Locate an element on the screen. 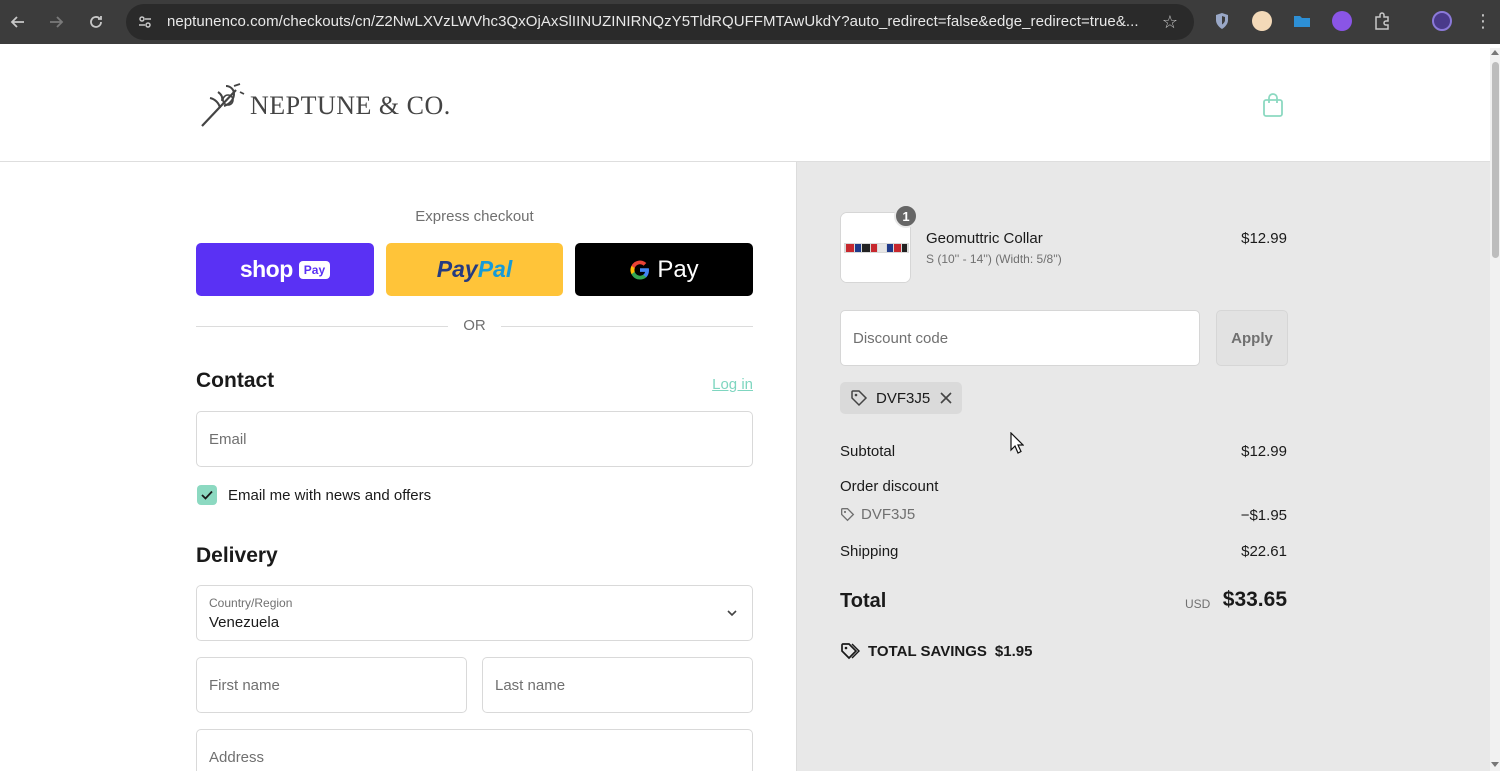 This screenshot has height=771, width=1500. total-amount: $33.65 is located at coordinates (1254, 599).